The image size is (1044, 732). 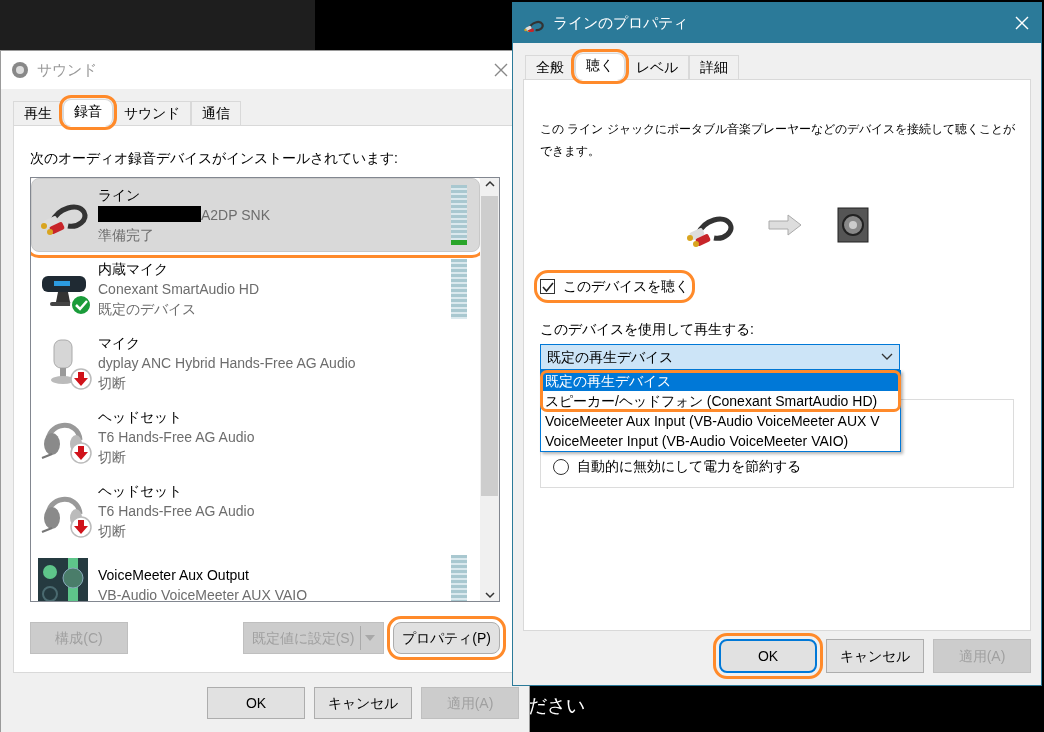 I want to click on device-name: VoiceMeeter Aux Output, so click(x=174, y=575).